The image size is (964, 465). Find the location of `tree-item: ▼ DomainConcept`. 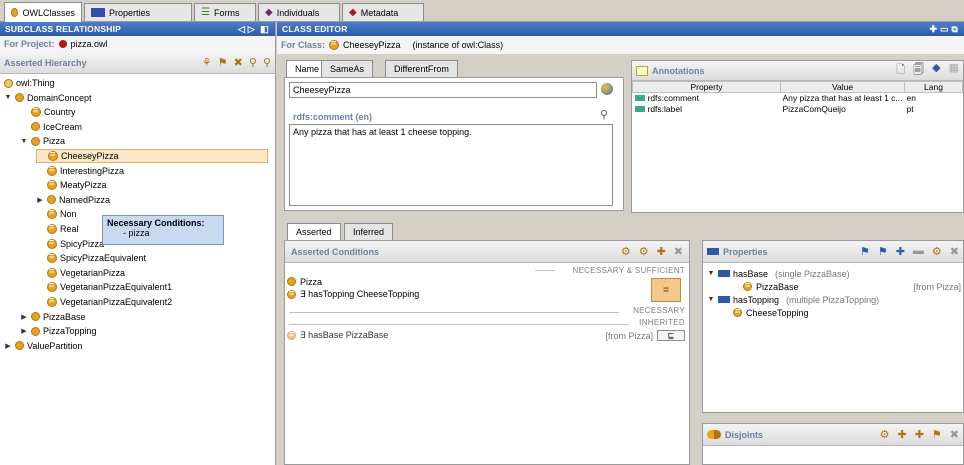

tree-item: ▼ DomainConcept is located at coordinates (48, 98).